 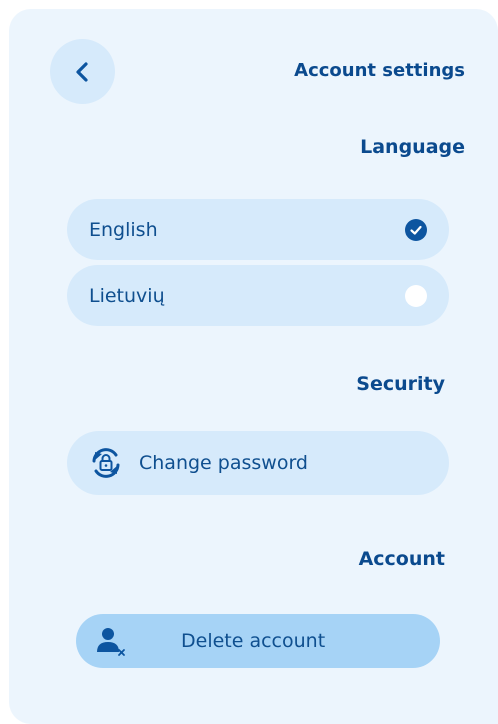 I want to click on page-title: Account settings, so click(x=379, y=70).